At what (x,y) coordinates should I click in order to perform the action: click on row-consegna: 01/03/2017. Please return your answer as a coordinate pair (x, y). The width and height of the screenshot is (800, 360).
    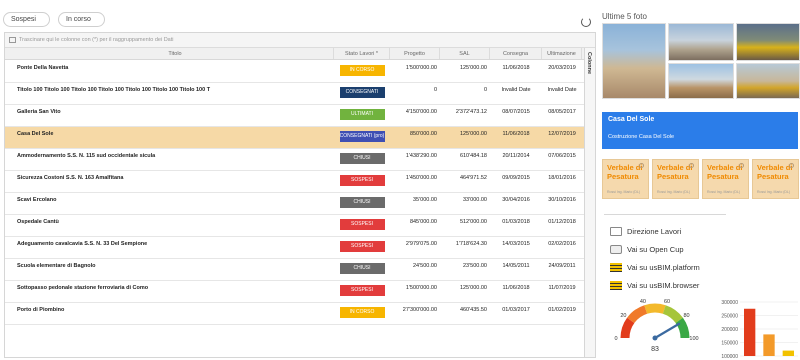
    Looking at the image, I should click on (516, 310).